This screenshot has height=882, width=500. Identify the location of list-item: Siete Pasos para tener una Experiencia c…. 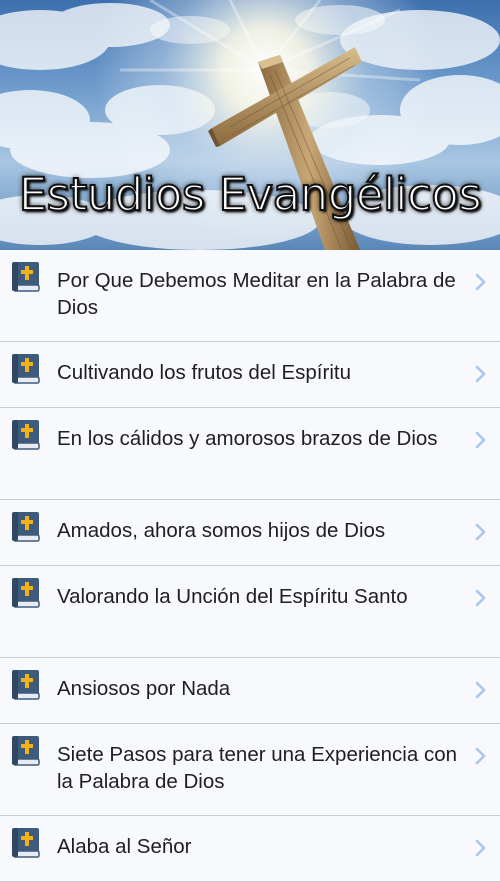
(250, 770).